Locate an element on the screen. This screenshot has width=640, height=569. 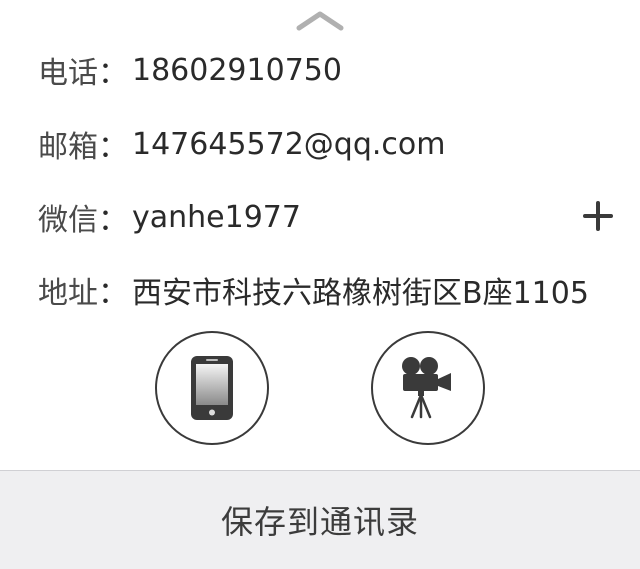
plus-icon is located at coordinates (598, 216).